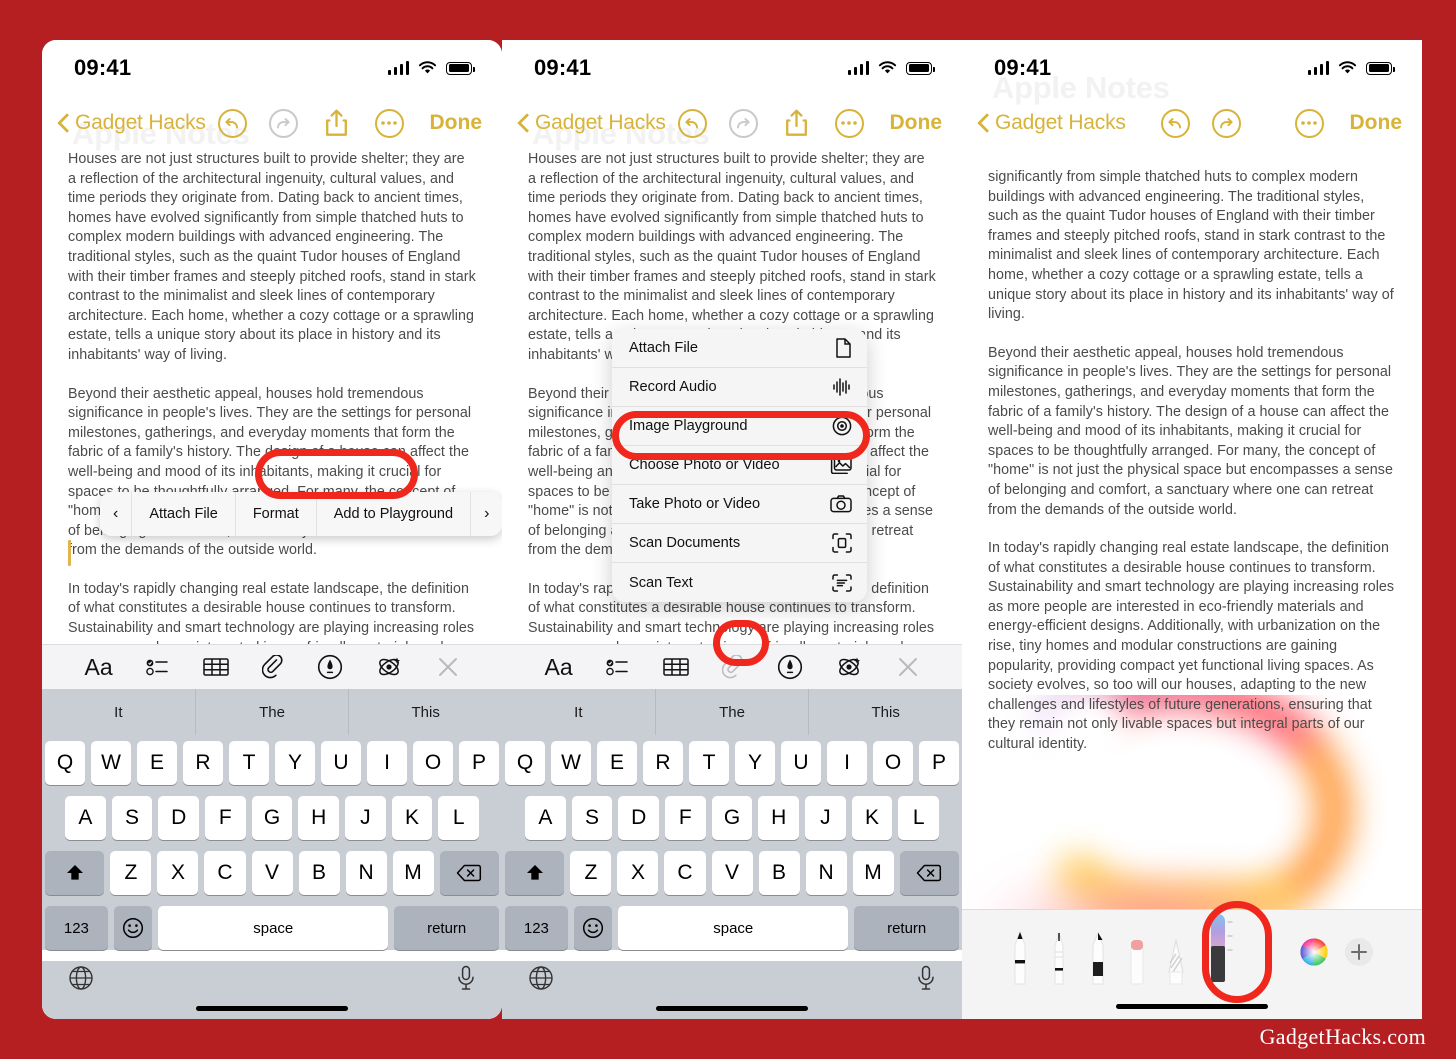 The width and height of the screenshot is (1456, 1059). What do you see at coordinates (184, 514) in the screenshot?
I see `edit-menu-item-attach-file: Attach File` at bounding box center [184, 514].